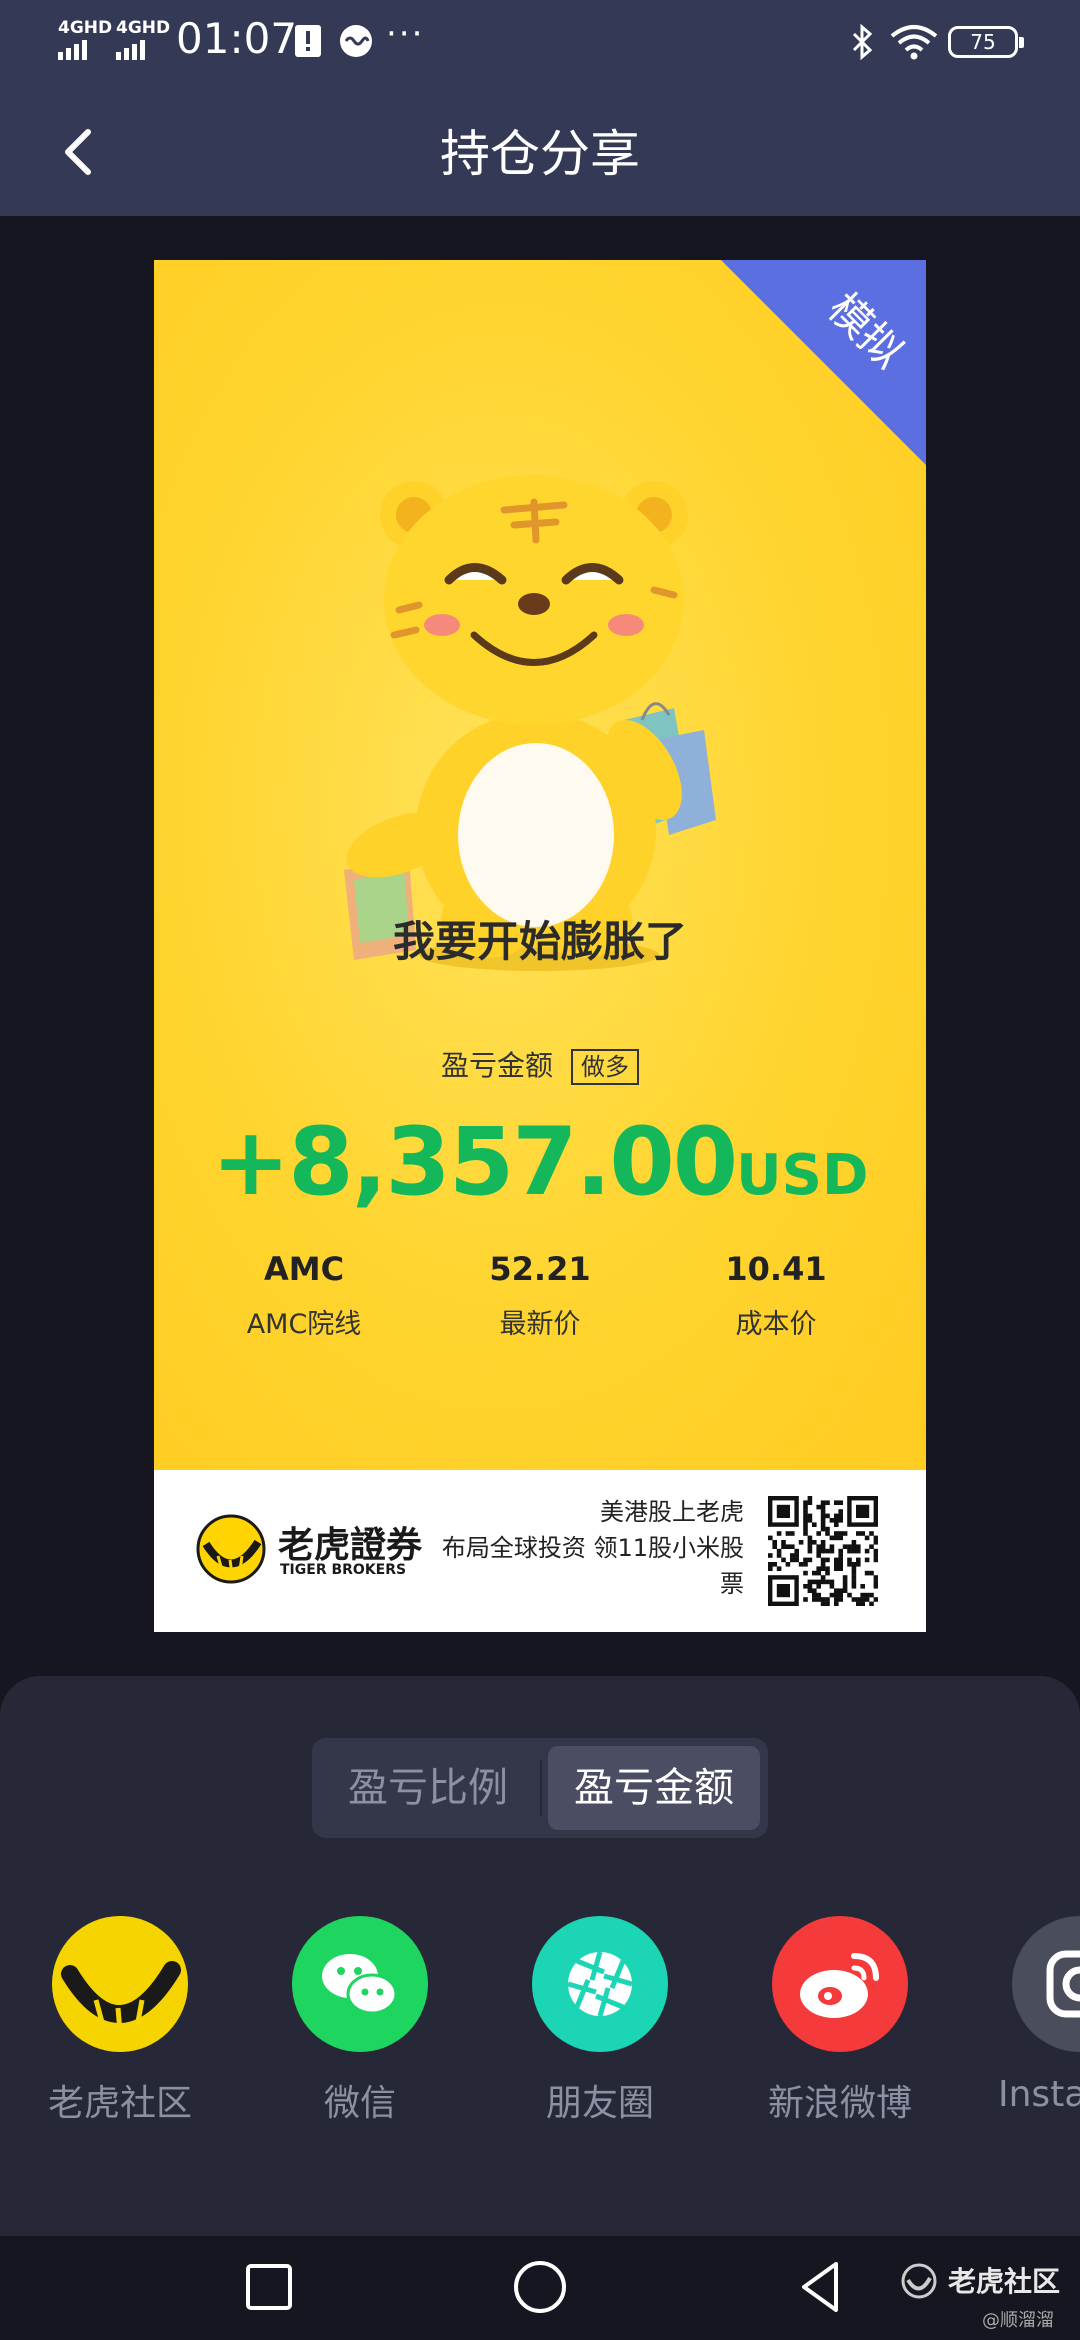  What do you see at coordinates (269, 2287) in the screenshot?
I see `recent-apps-button` at bounding box center [269, 2287].